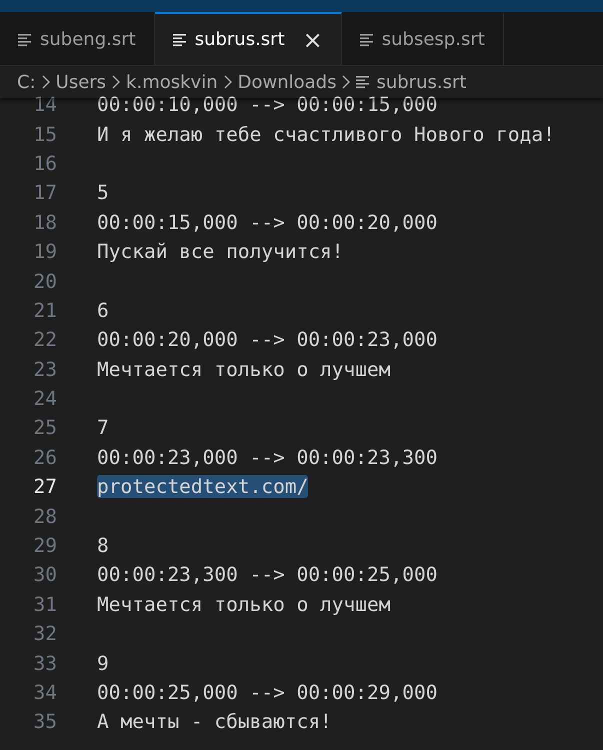 The height and width of the screenshot is (750, 603). Describe the element at coordinates (44, 252) in the screenshot. I see `line-number: 19` at that location.